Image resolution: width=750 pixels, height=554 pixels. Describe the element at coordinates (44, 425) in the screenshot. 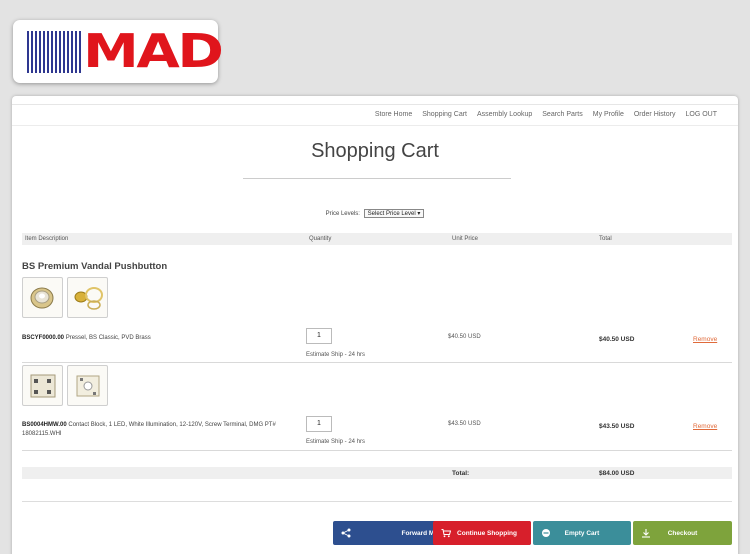

I see `item-sku: BS0004HMW.00` at that location.